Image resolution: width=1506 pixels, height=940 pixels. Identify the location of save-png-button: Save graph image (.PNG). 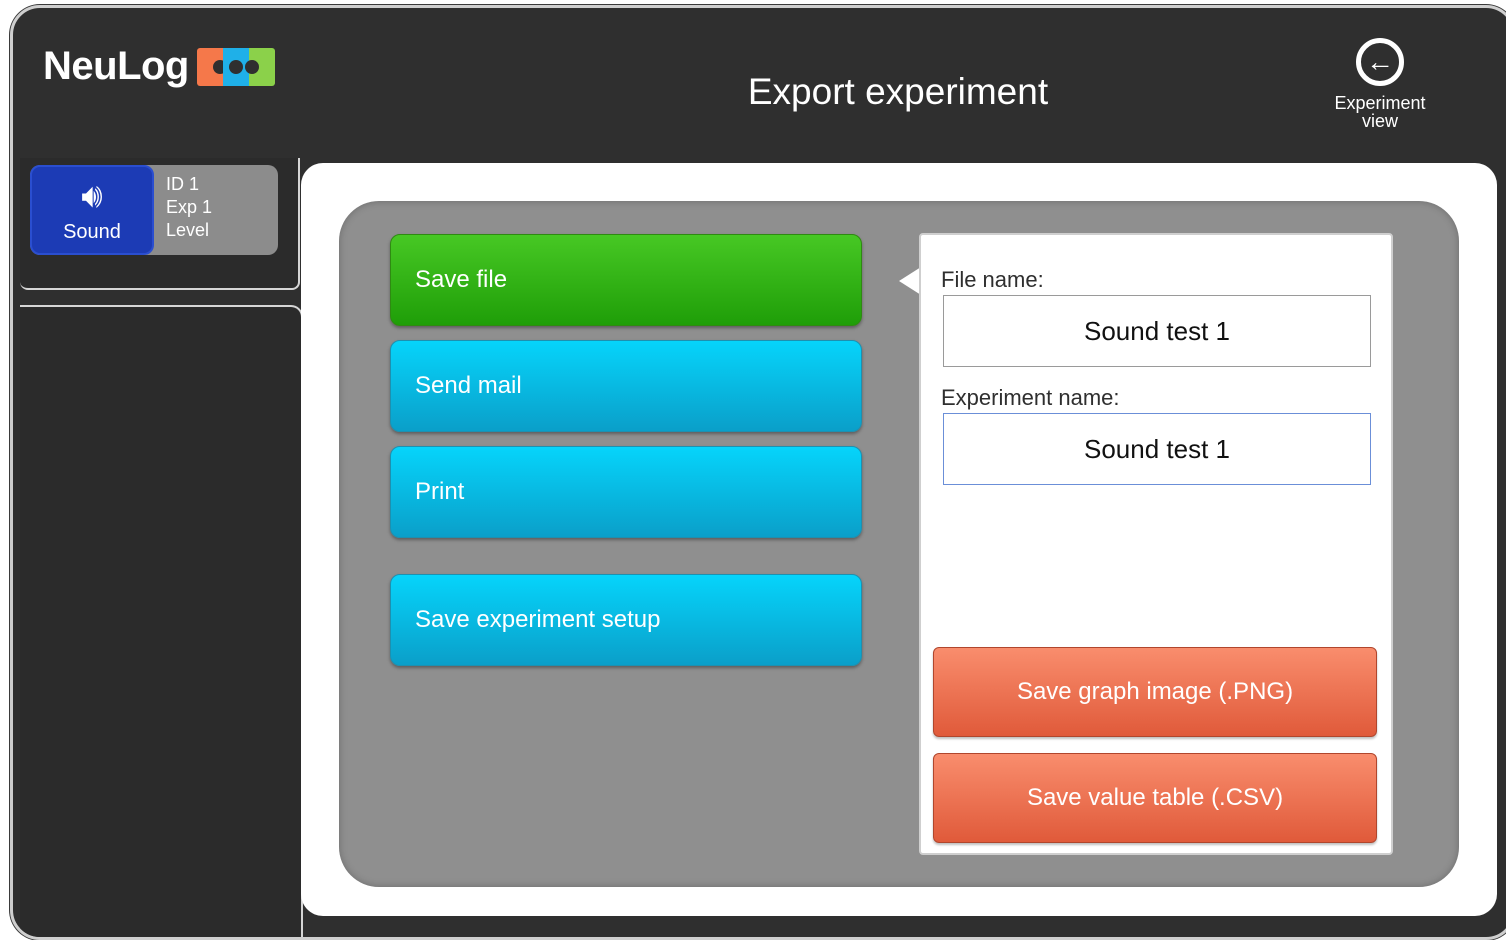
(1155, 692).